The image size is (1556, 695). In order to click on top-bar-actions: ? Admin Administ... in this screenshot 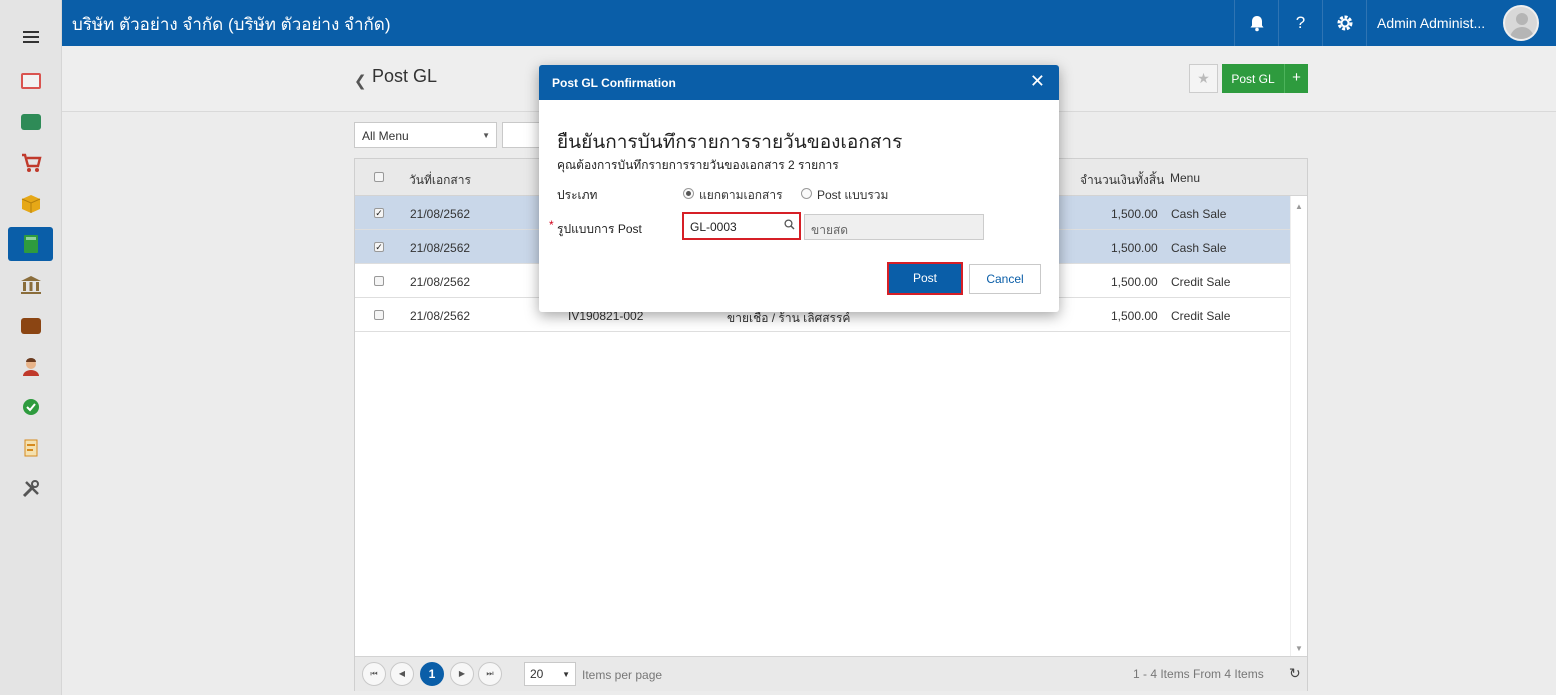, I will do `click(1395, 23)`.